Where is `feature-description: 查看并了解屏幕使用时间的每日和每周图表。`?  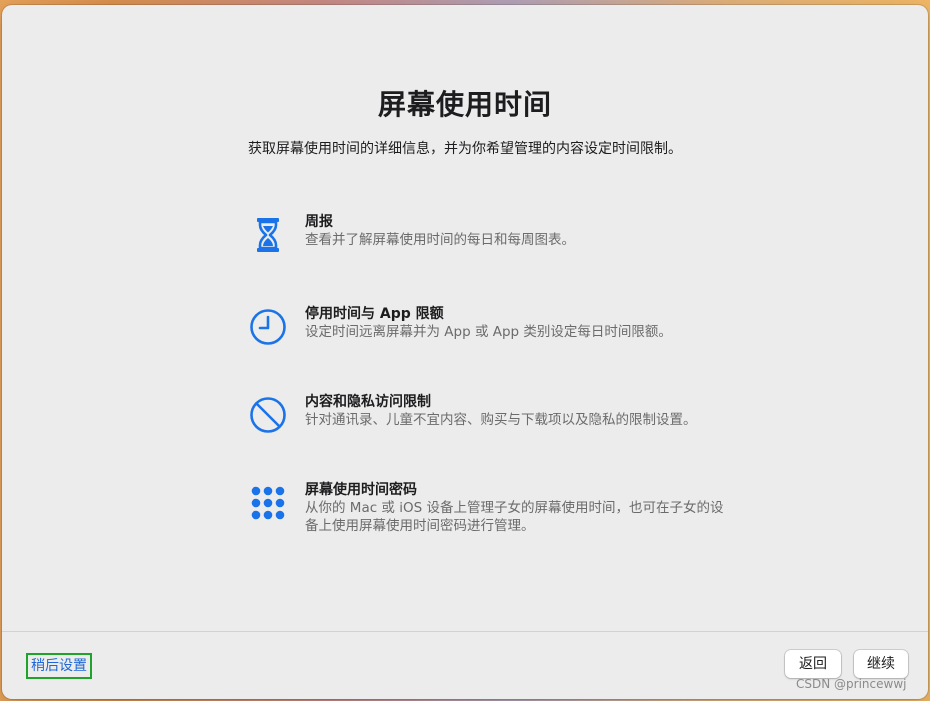 feature-description: 查看并了解屏幕使用时间的每日和每周图表。 is located at coordinates (440, 240).